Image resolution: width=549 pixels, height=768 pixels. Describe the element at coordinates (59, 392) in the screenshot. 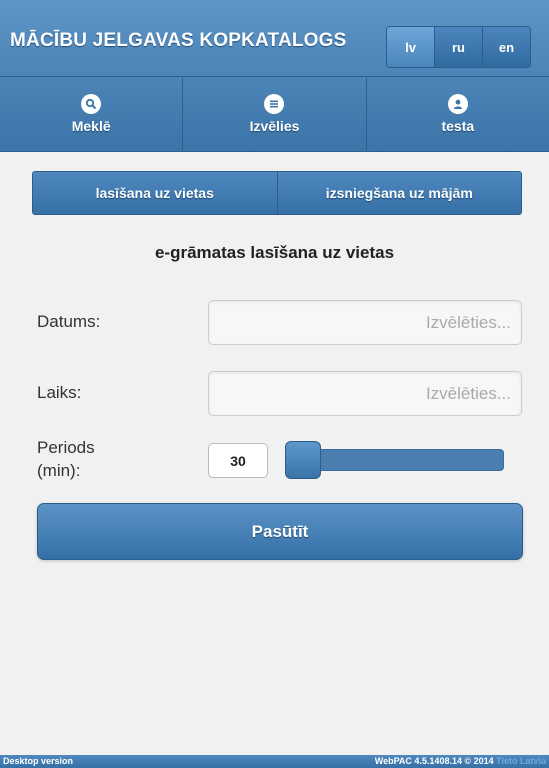

I see `time-label: Laiks:` at that location.